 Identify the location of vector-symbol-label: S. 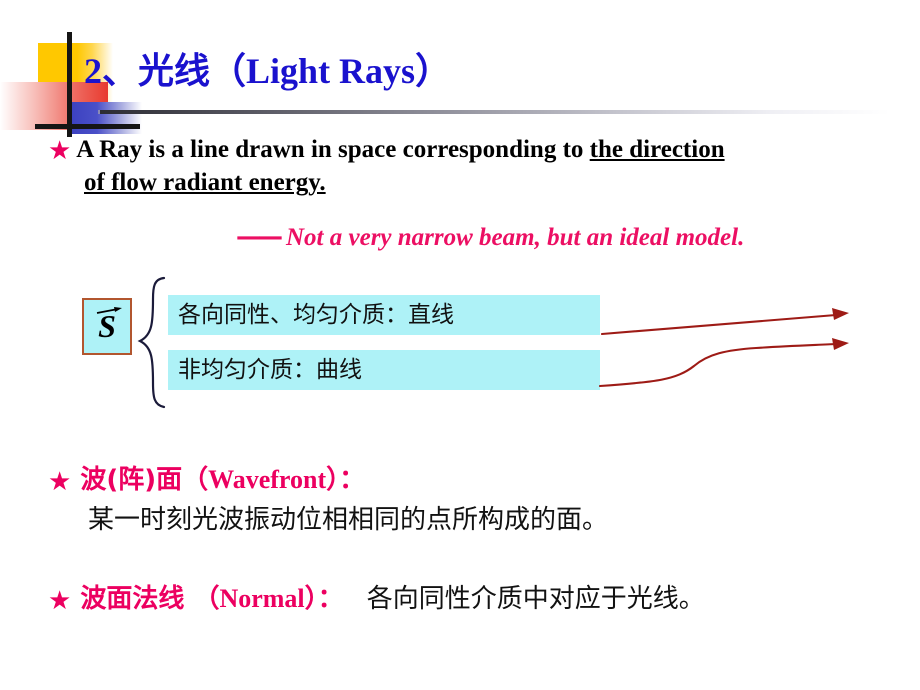
(107, 326).